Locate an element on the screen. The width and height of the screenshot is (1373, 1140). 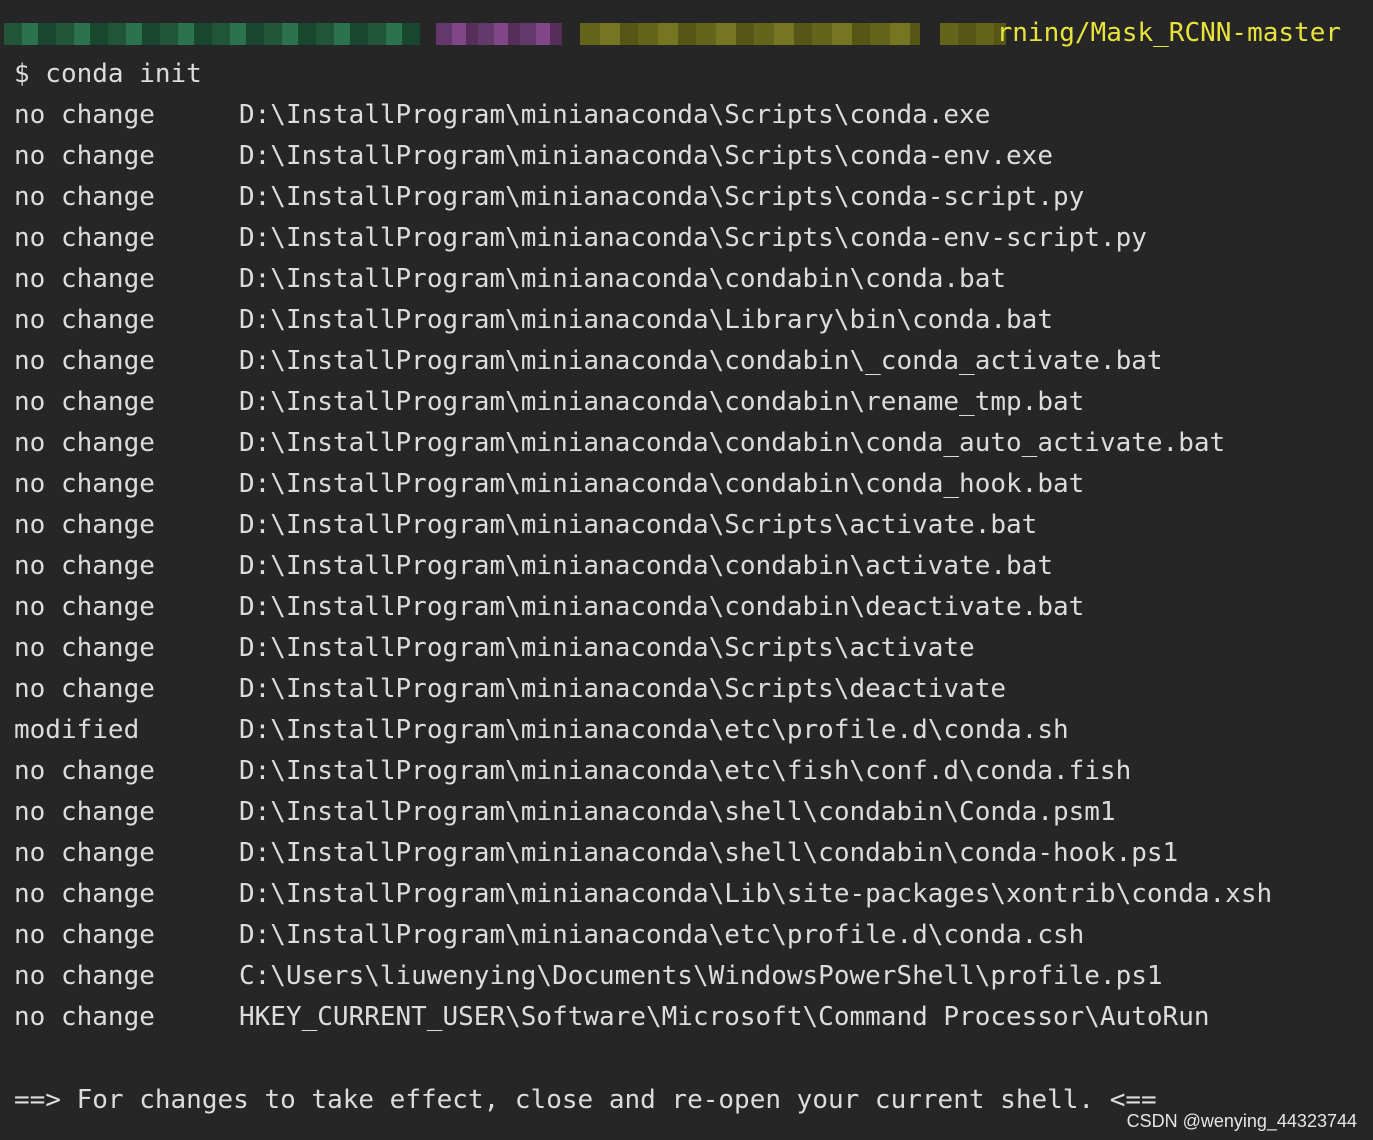
prompt-header: rning/Mask_RCNN-master is located at coordinates (686, 34).